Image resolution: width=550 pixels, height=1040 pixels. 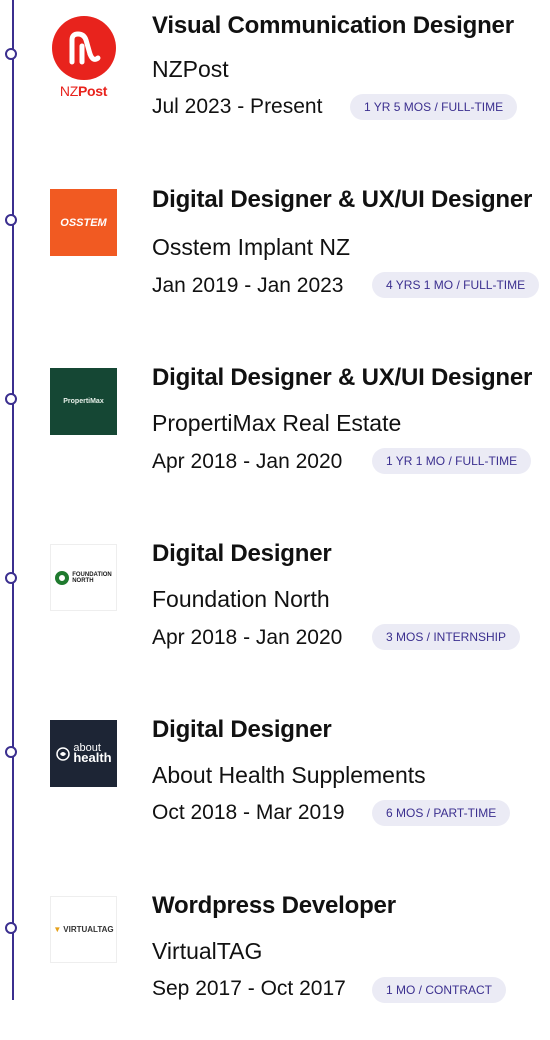 What do you see at coordinates (248, 812) in the screenshot?
I see `employment-dates: Oct 2018 - Mar 2019` at bounding box center [248, 812].